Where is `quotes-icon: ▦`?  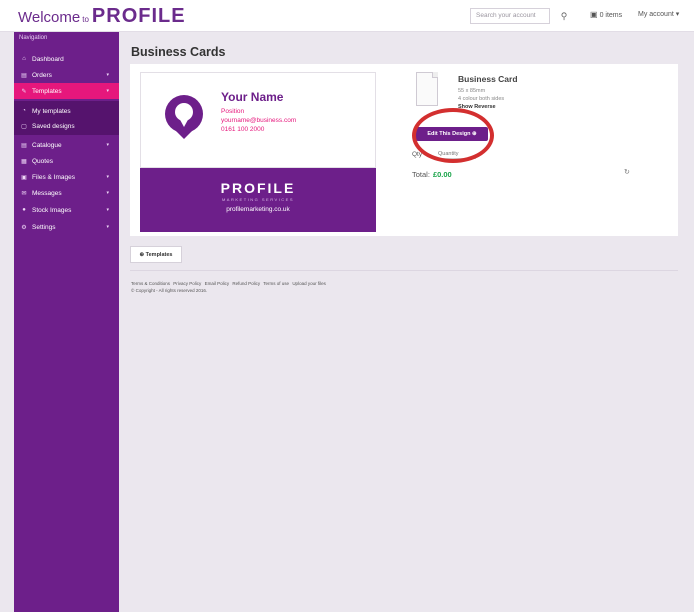
quotes-icon: ▦ is located at coordinates (24, 161).